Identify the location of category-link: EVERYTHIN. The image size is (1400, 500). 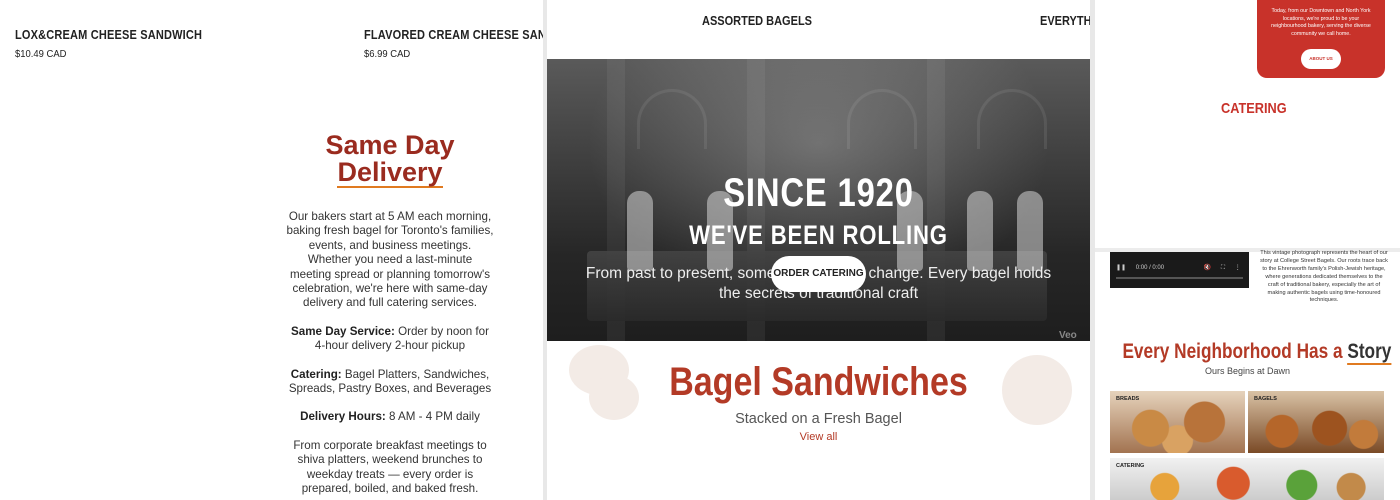
(1065, 21).